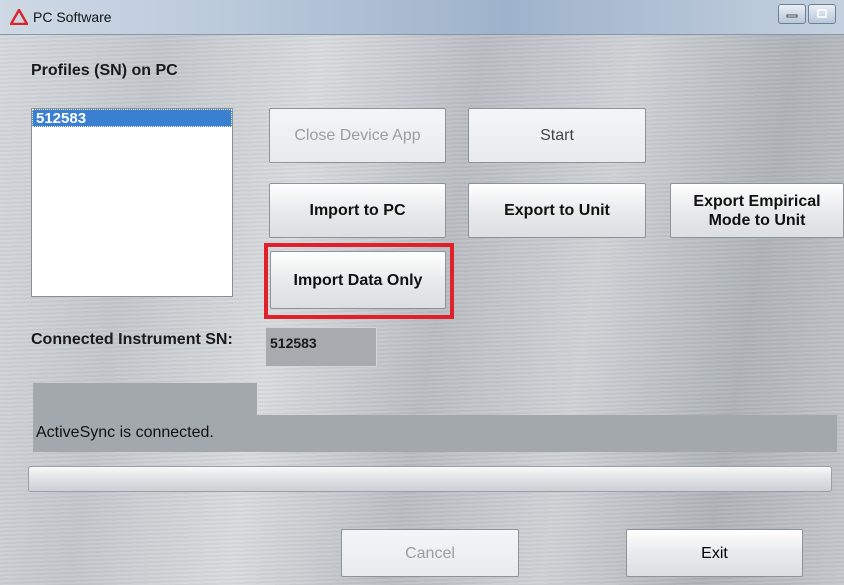 Image resolution: width=844 pixels, height=585 pixels. I want to click on exit-button: Exit, so click(714, 553).